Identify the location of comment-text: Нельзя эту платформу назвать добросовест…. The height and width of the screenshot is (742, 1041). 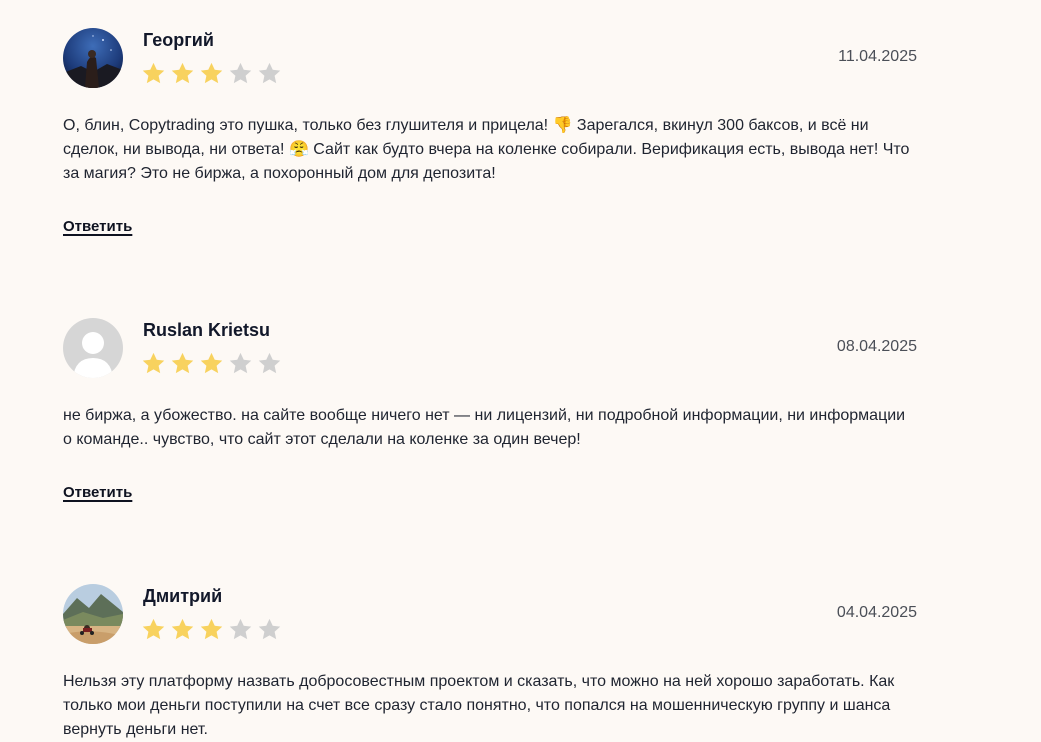
(479, 705).